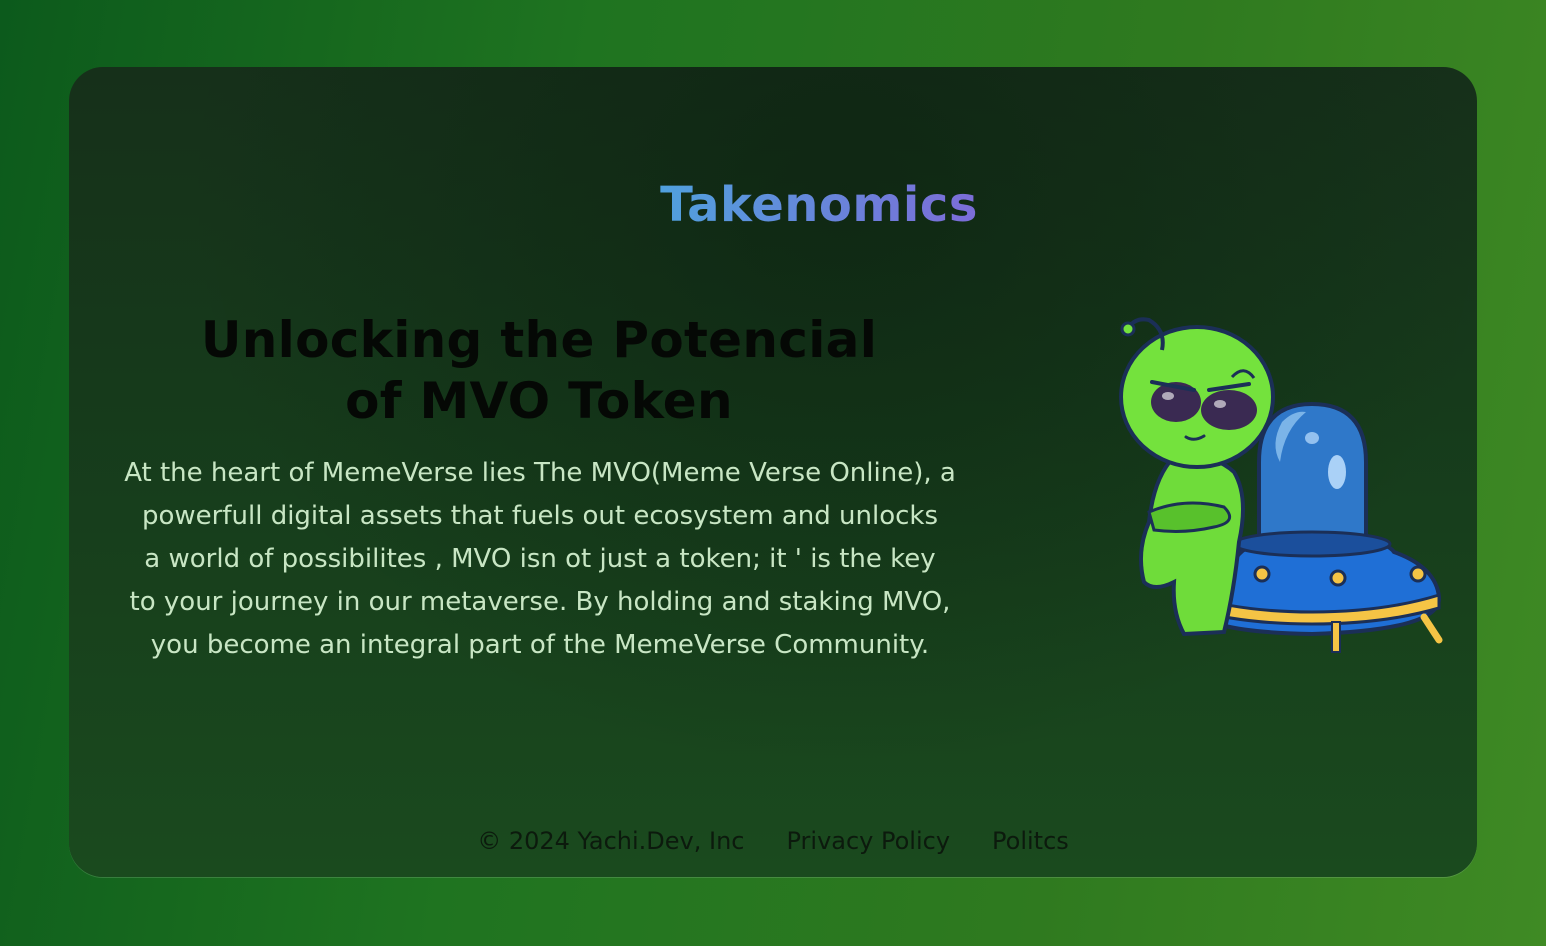 The height and width of the screenshot is (946, 1546). What do you see at coordinates (796, 205) in the screenshot?
I see `section-title: Takenomics` at bounding box center [796, 205].